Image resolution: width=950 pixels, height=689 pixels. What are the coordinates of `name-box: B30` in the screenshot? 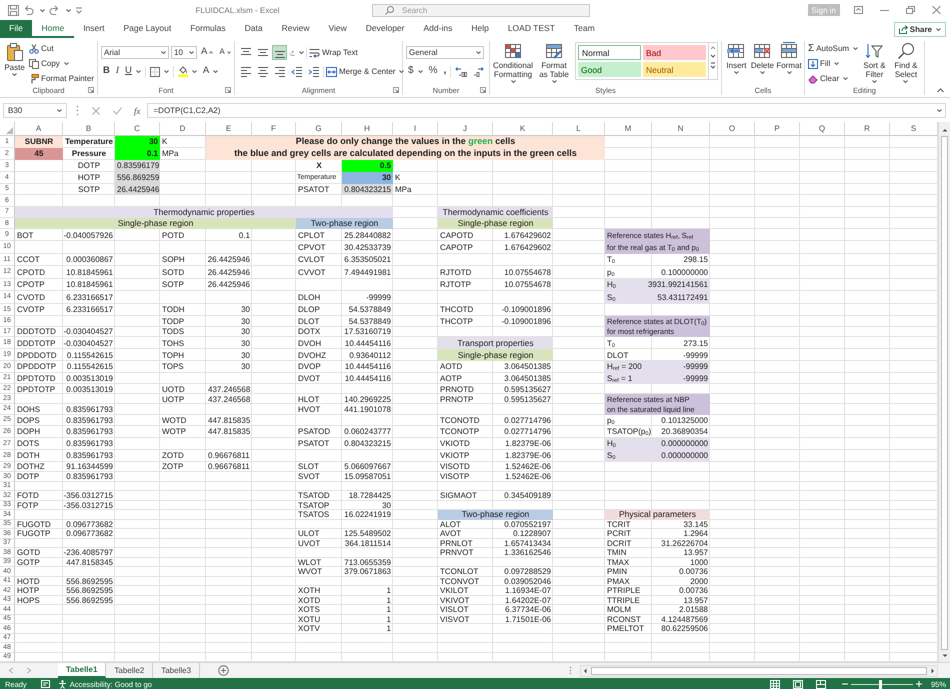 It's located at (35, 110).